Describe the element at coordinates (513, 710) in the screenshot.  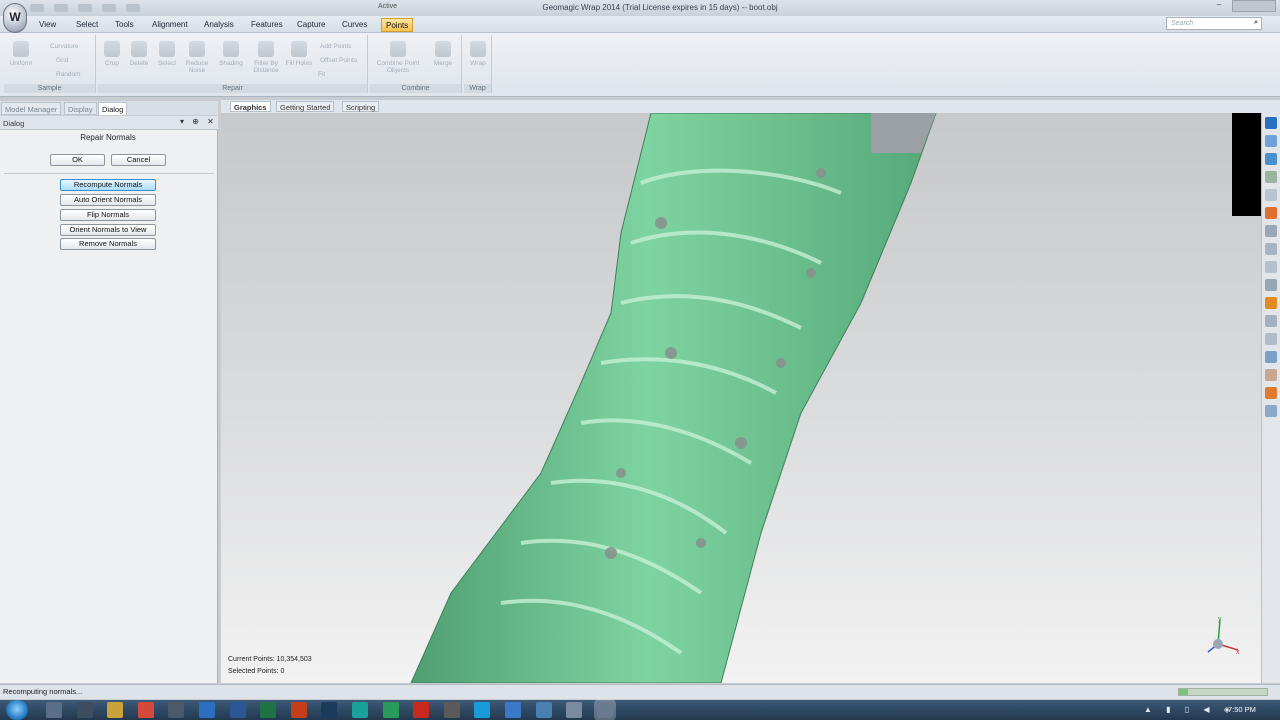
I see `app-blue-icon` at that location.